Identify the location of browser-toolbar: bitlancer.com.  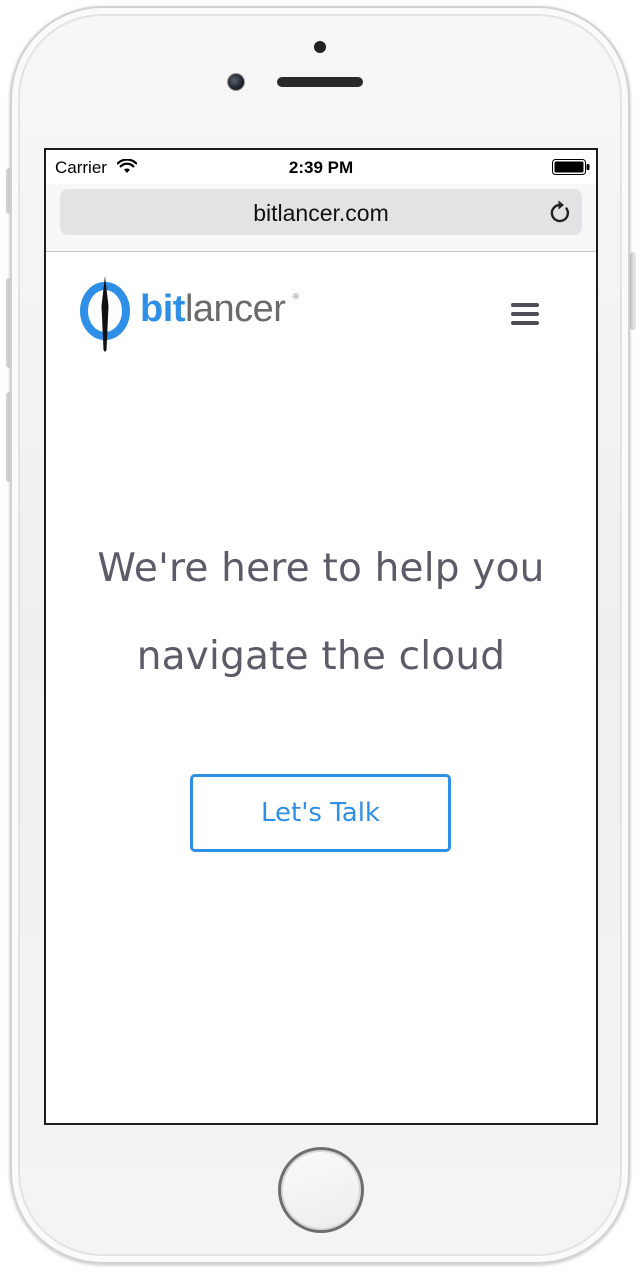
(321, 218).